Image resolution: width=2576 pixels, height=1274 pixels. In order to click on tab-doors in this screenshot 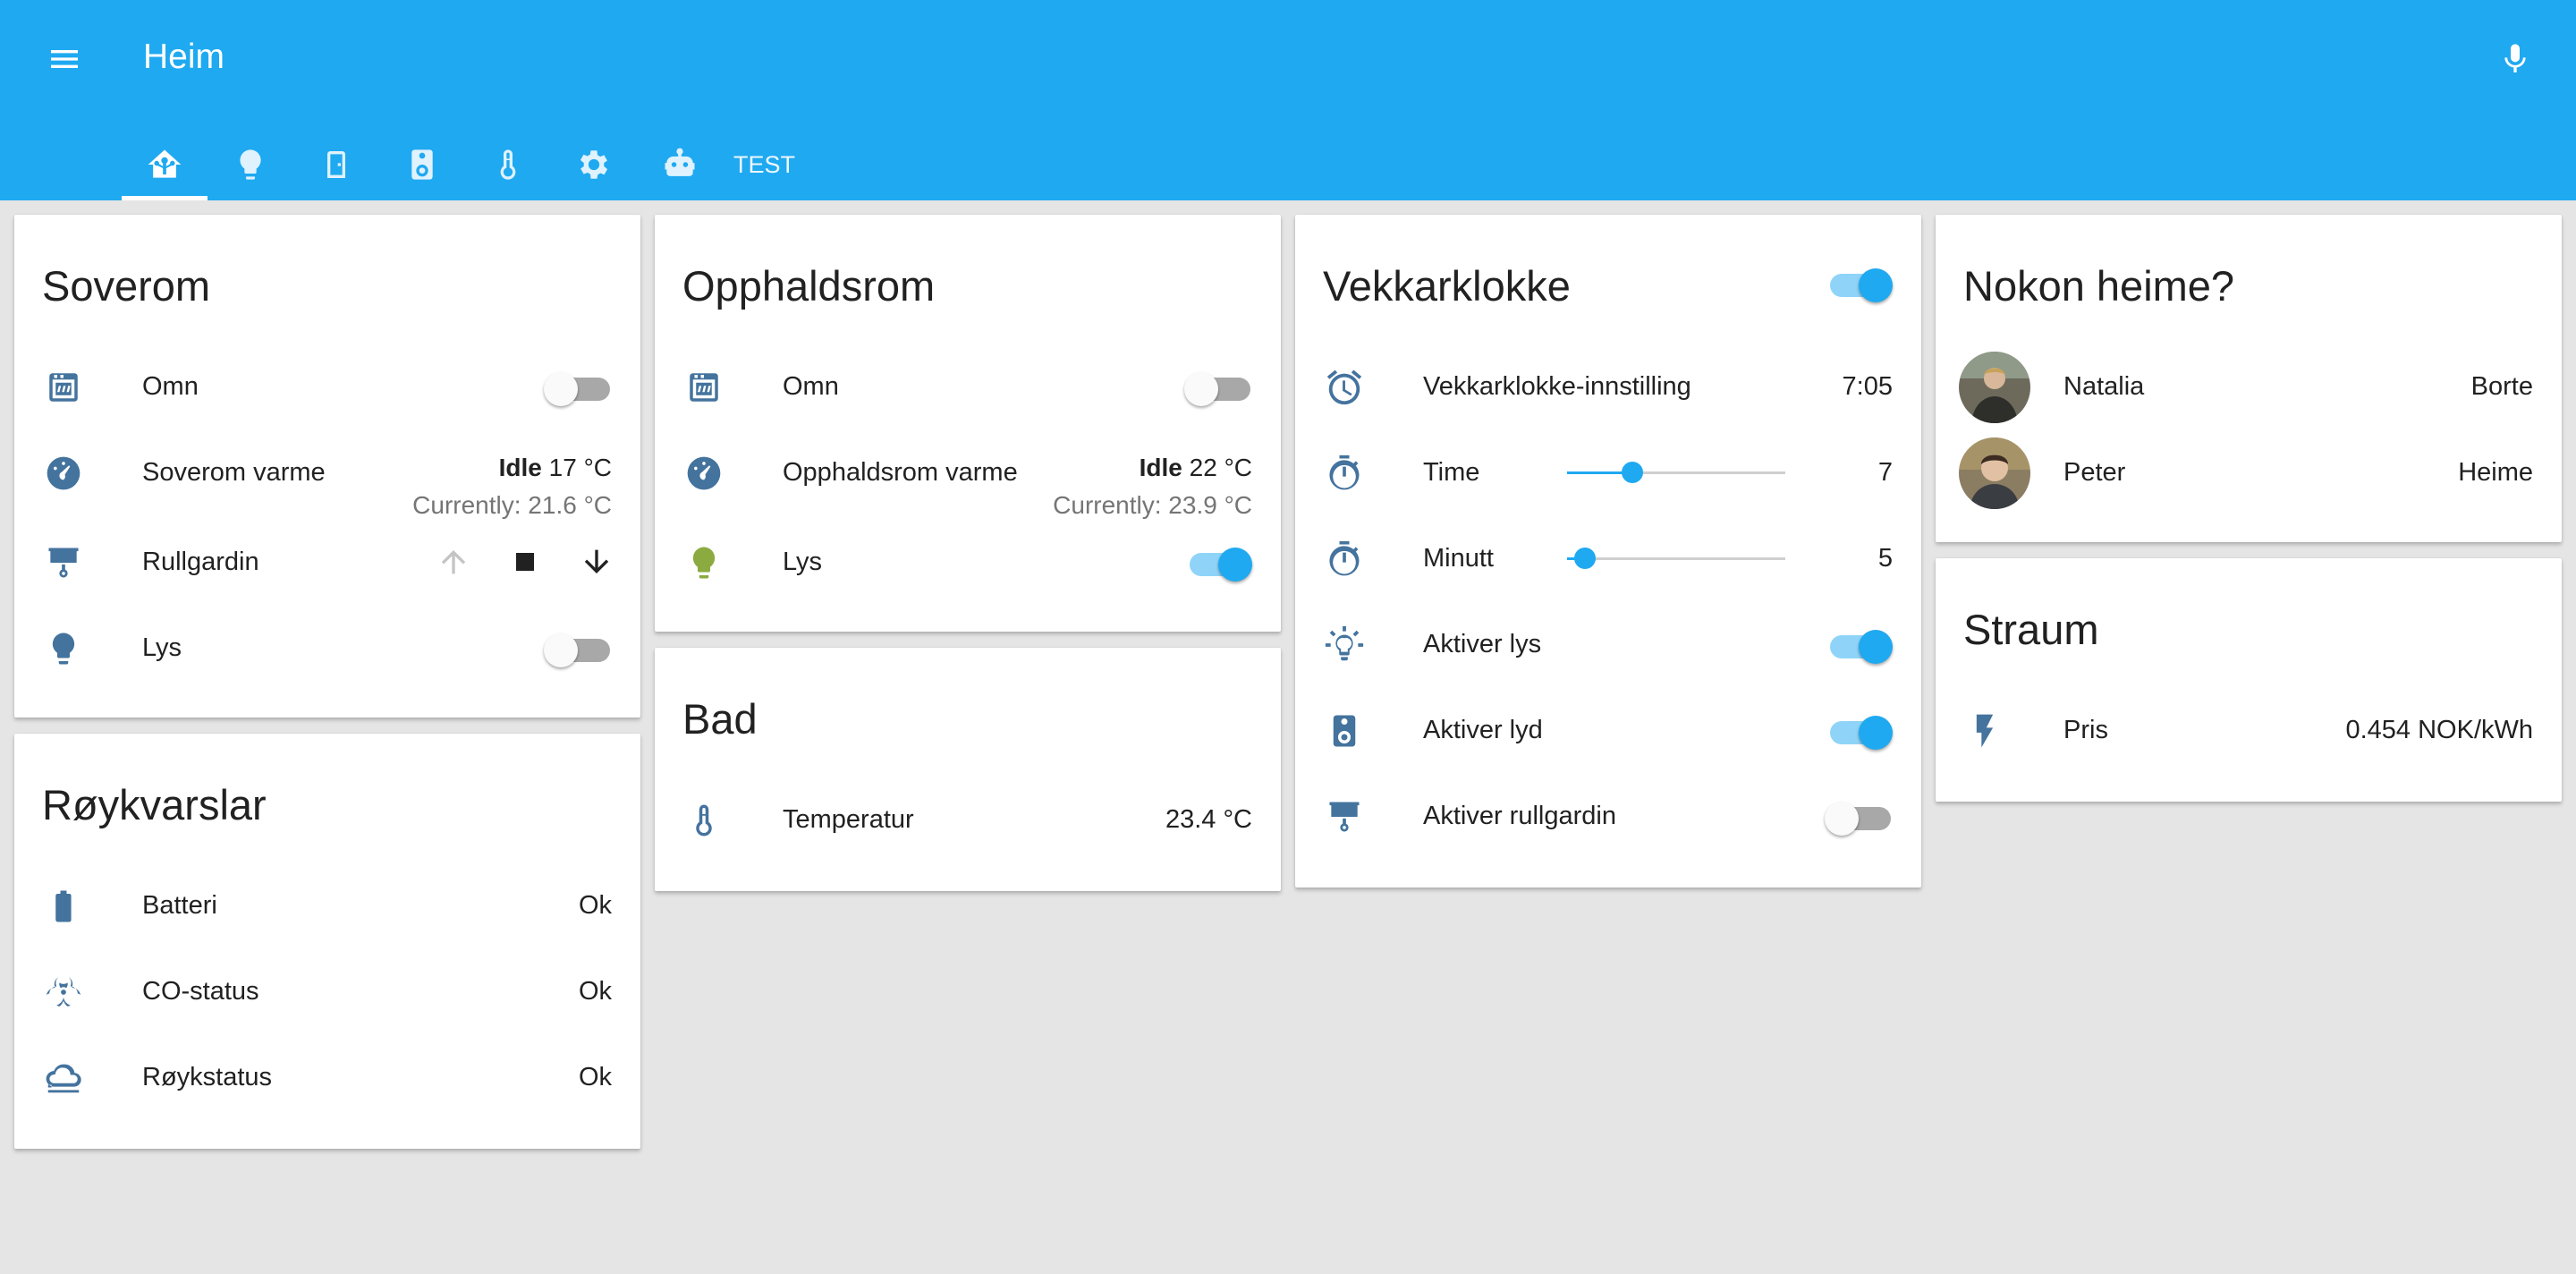, I will do `click(336, 164)`.